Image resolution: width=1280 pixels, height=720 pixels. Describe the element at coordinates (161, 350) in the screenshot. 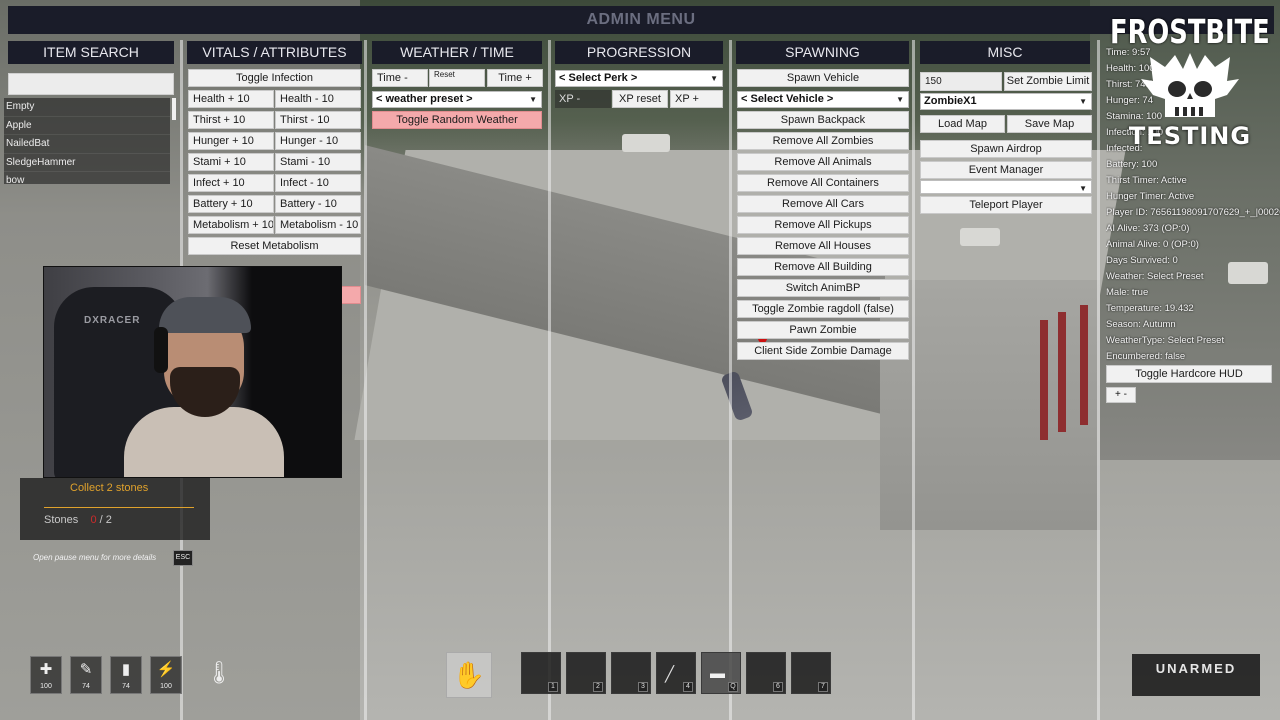

I see `headset-icon` at that location.